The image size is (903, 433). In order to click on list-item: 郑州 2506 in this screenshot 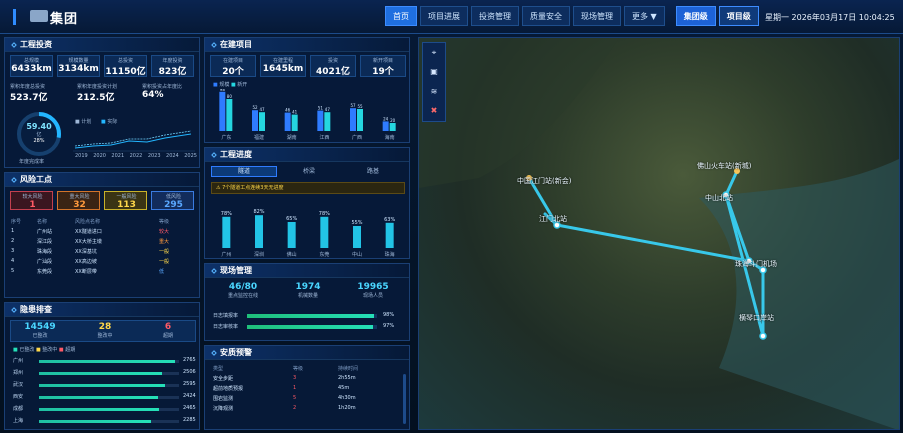, I will do `click(108, 373)`.